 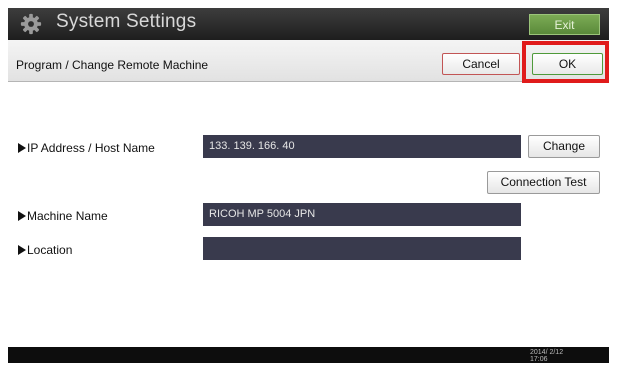 I want to click on status-time: 17:06, so click(x=539, y=359).